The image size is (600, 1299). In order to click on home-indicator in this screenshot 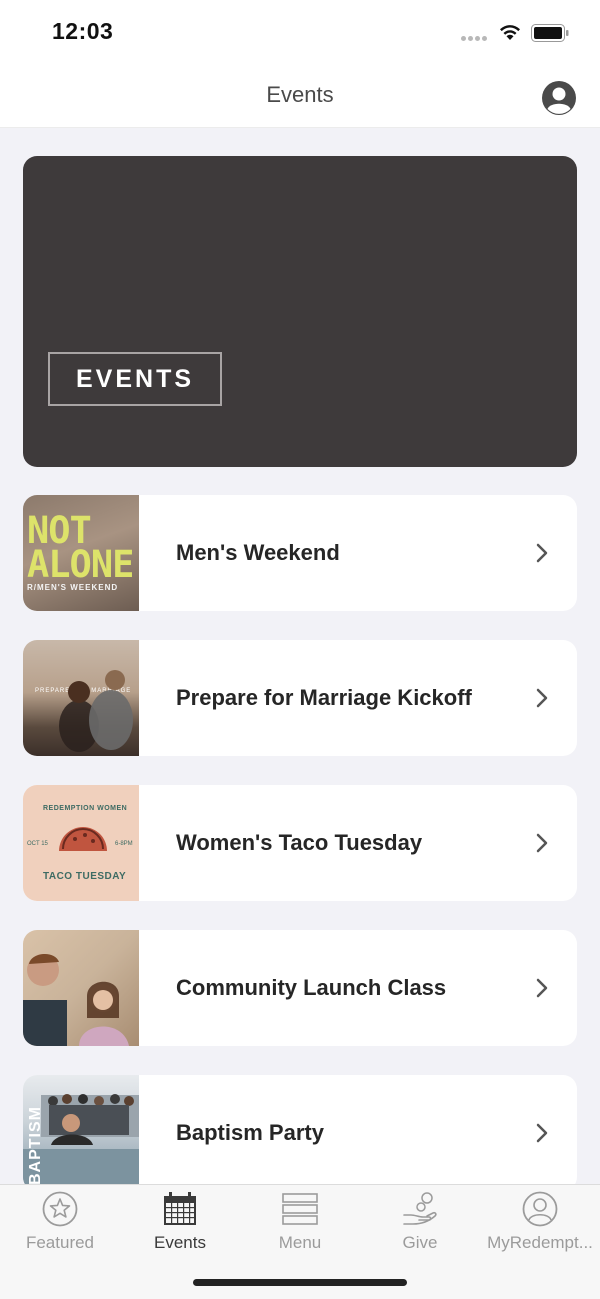, I will do `click(300, 1282)`.